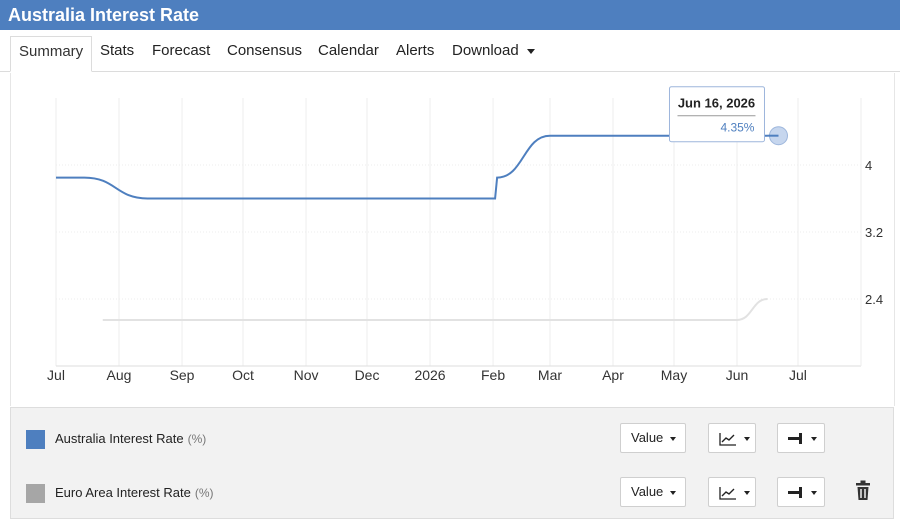  Describe the element at coordinates (550, 375) in the screenshot. I see `x-tick-label: Mar` at that location.